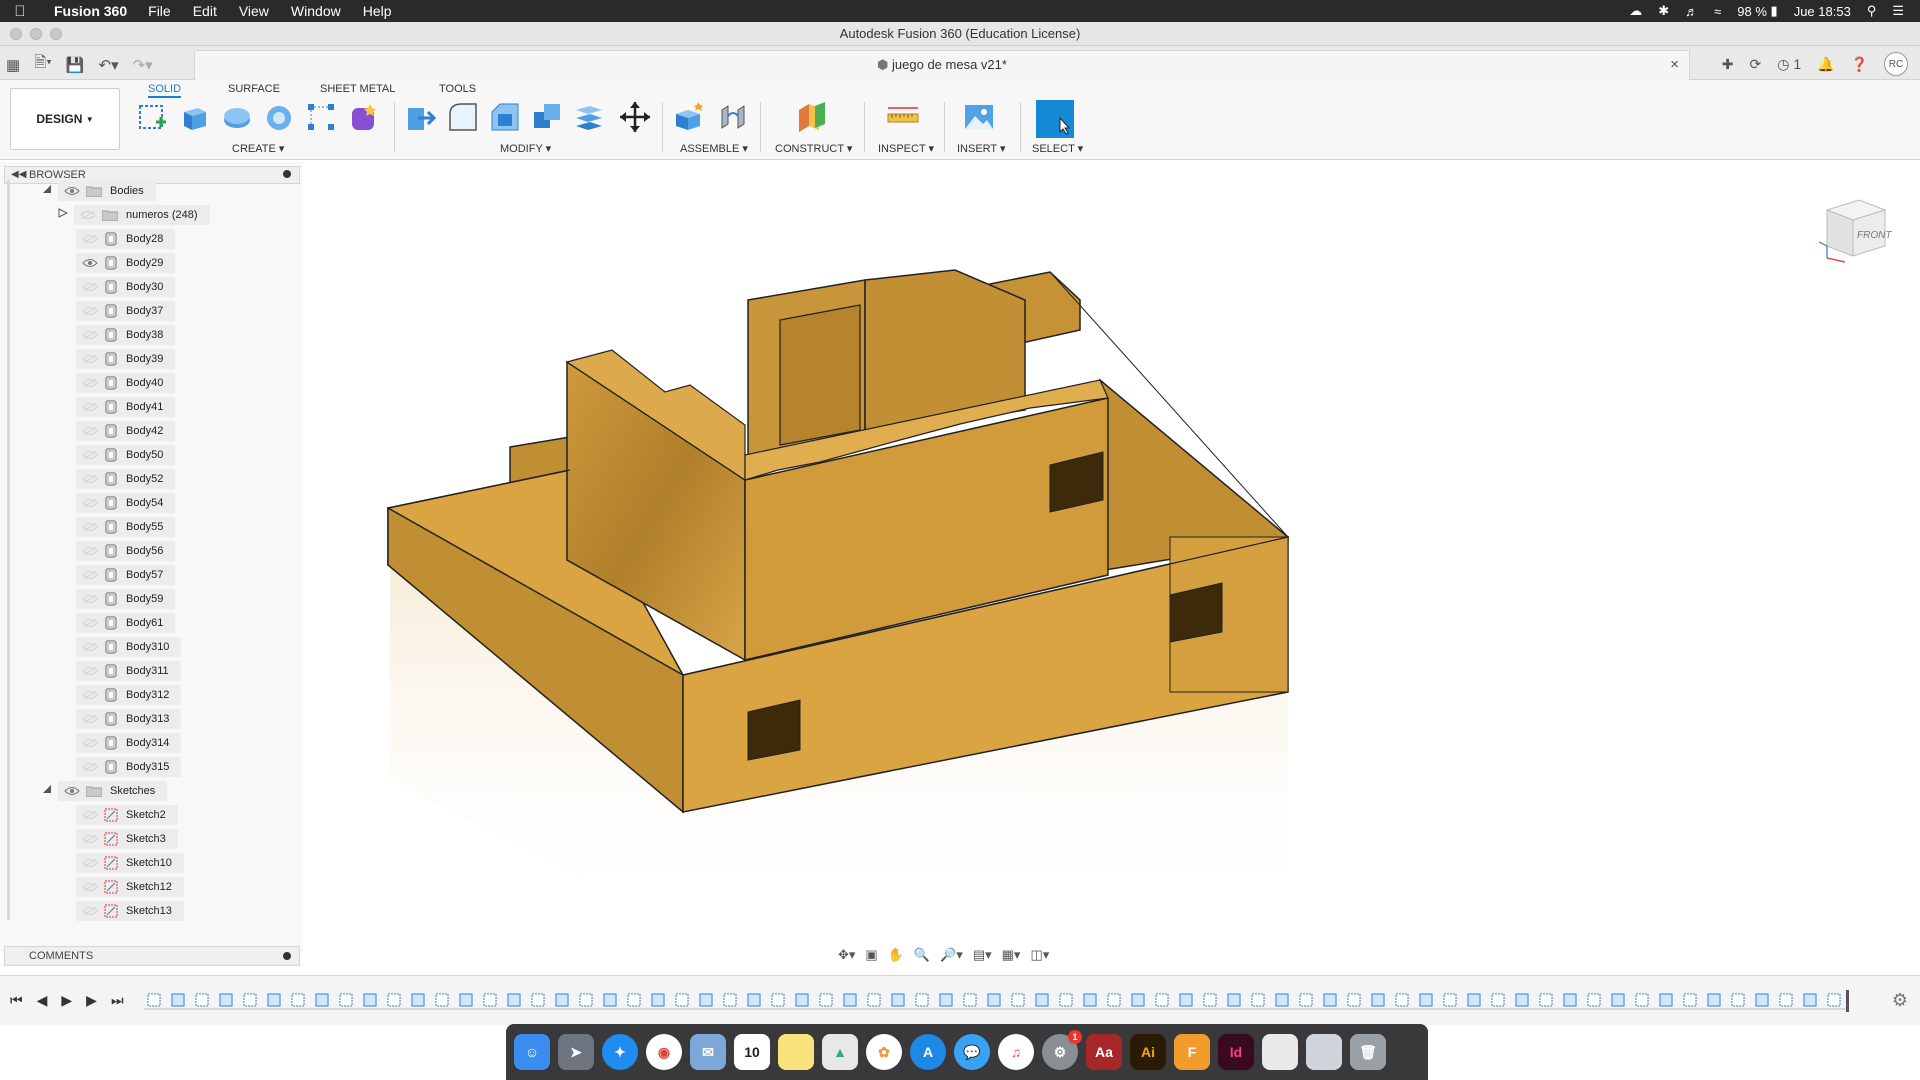  I want to click on spotlight-search-icon: ⚲, so click(1872, 11).